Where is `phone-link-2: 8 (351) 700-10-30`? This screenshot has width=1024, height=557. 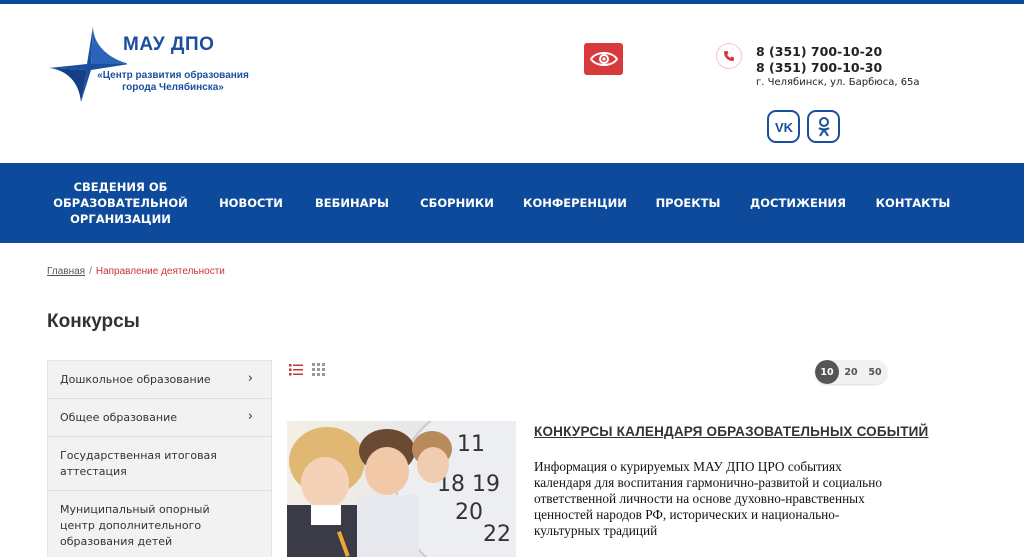 phone-link-2: 8 (351) 700-10-30 is located at coordinates (819, 68).